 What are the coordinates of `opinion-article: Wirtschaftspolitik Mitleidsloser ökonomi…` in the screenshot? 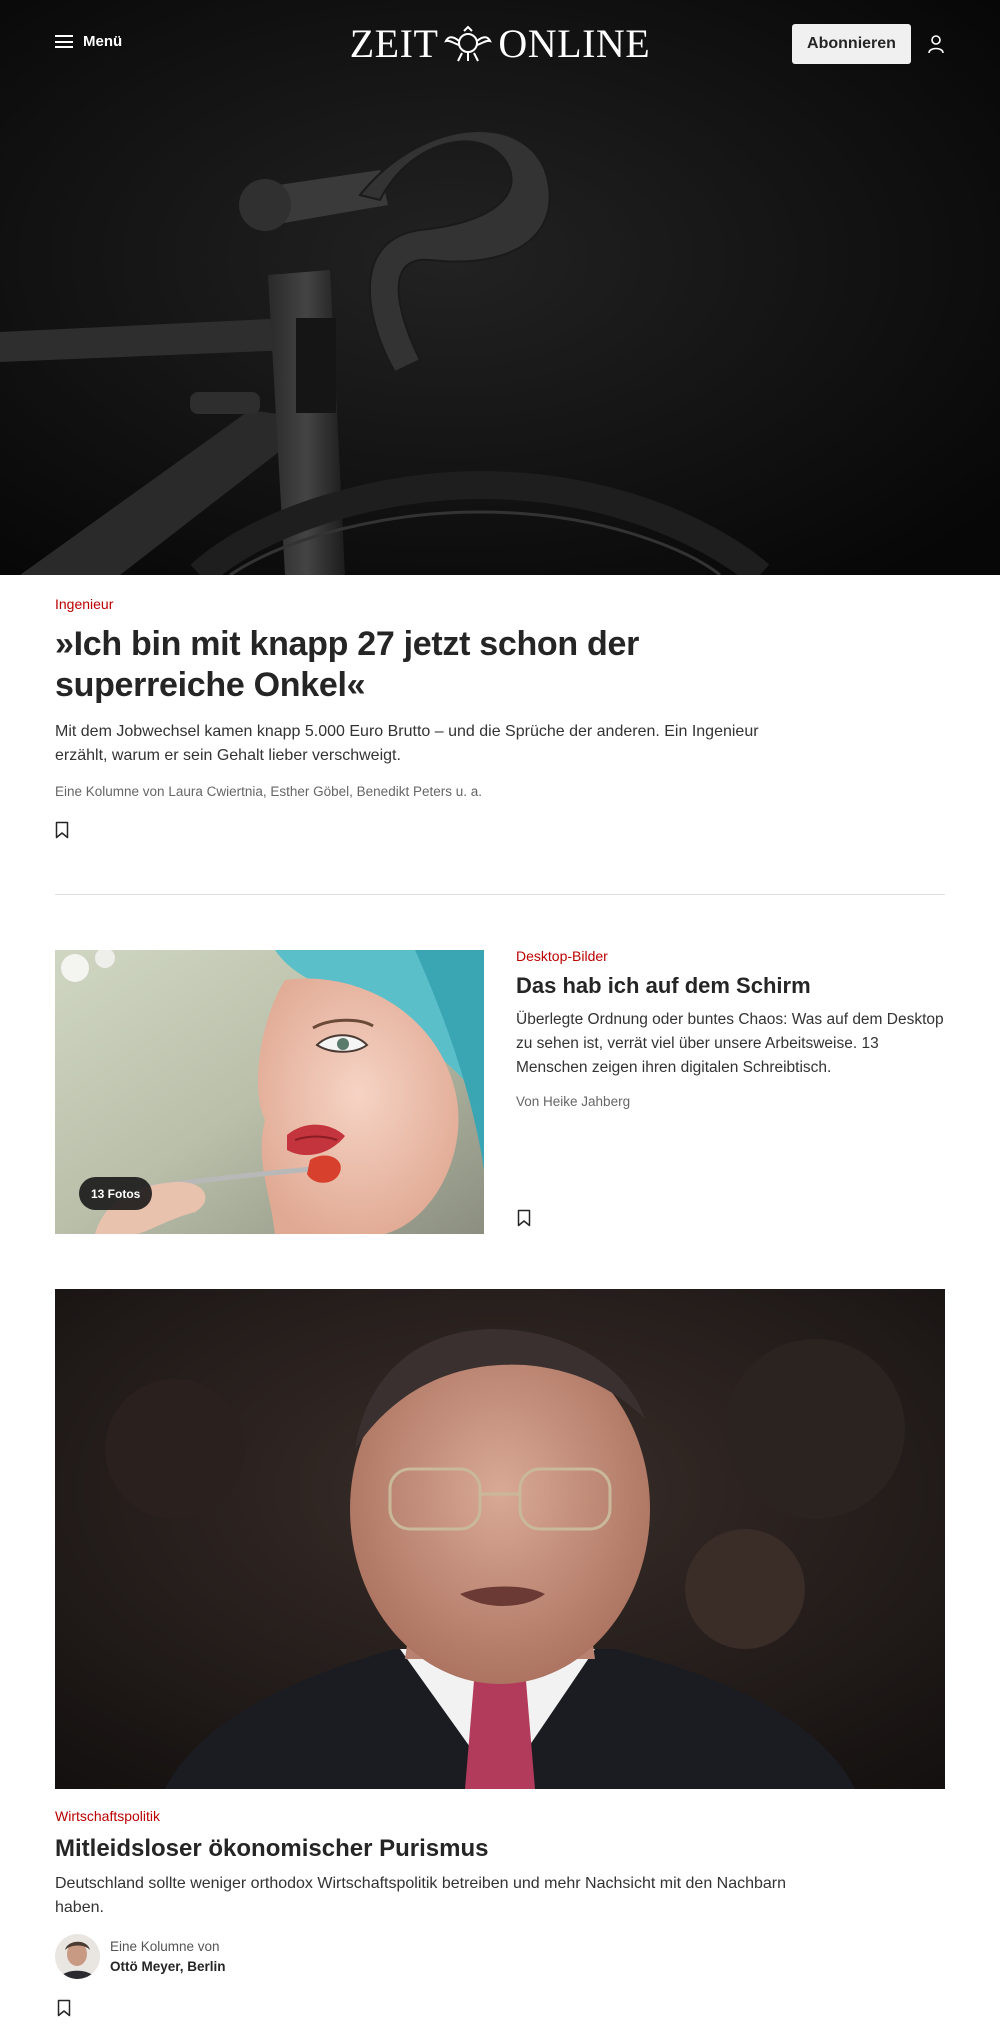 It's located at (500, 1864).